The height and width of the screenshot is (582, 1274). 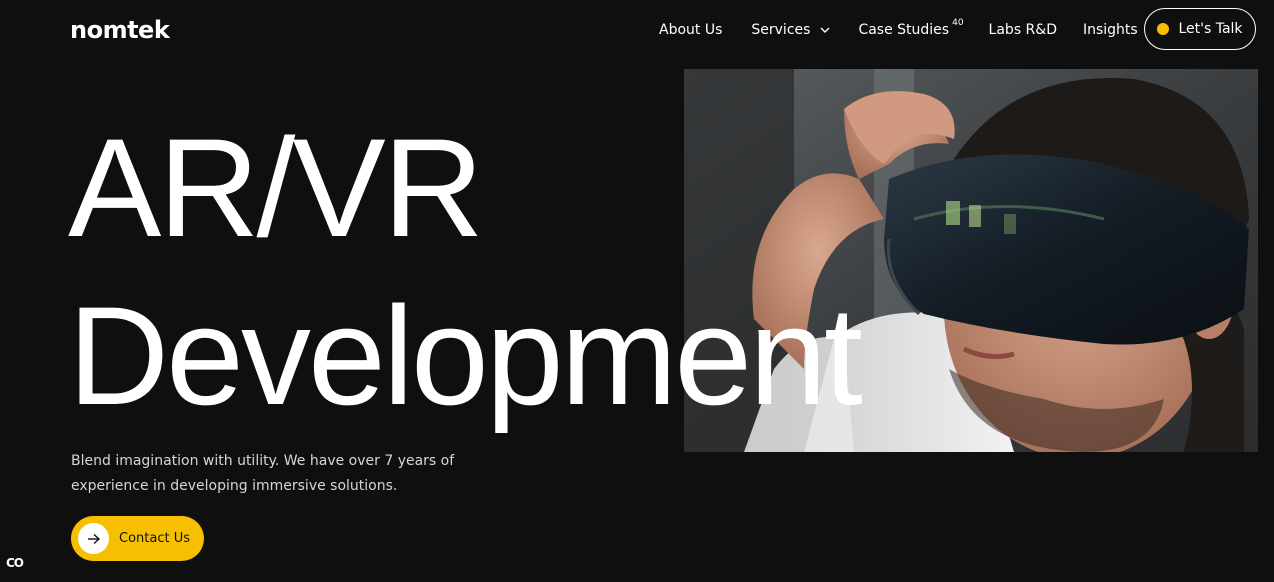 I want to click on nav-insights: Insights, so click(x=1110, y=30).